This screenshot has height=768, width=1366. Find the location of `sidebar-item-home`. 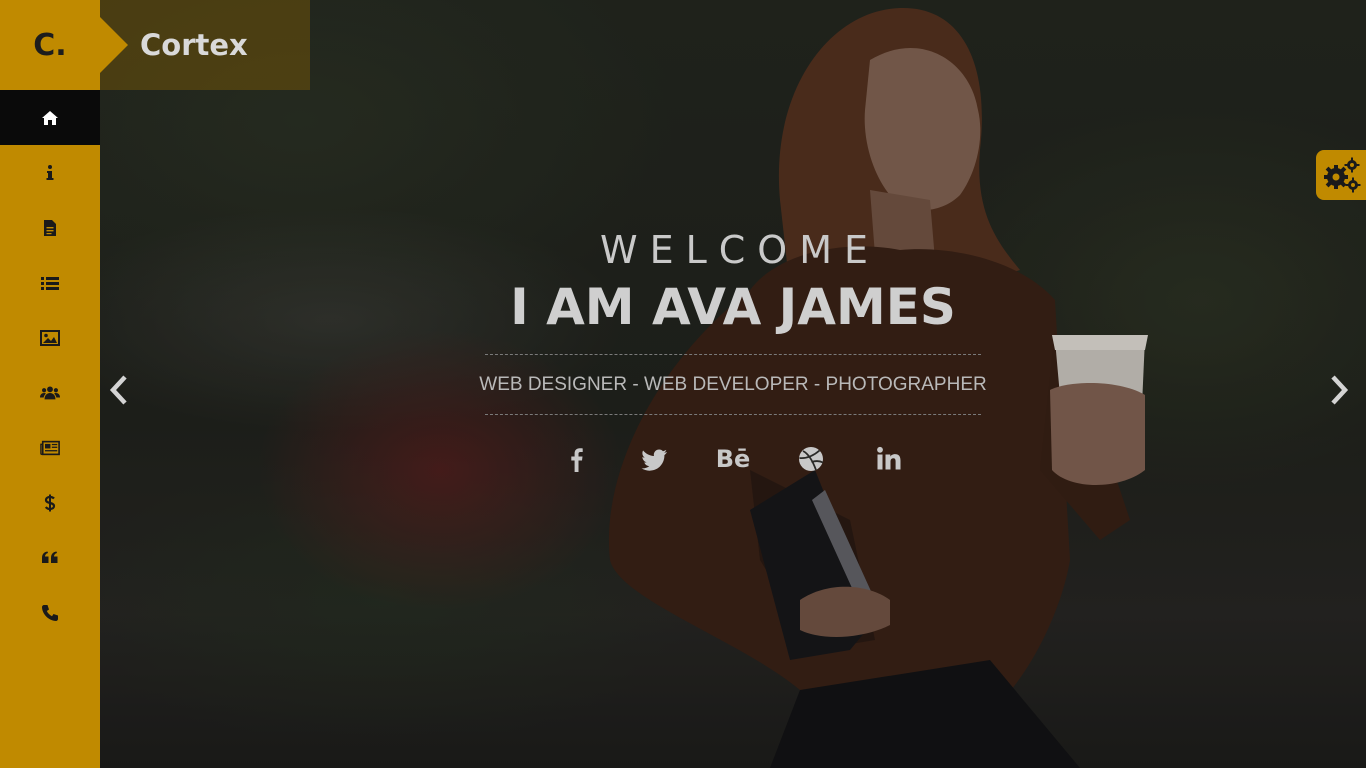

sidebar-item-home is located at coordinates (50, 117).